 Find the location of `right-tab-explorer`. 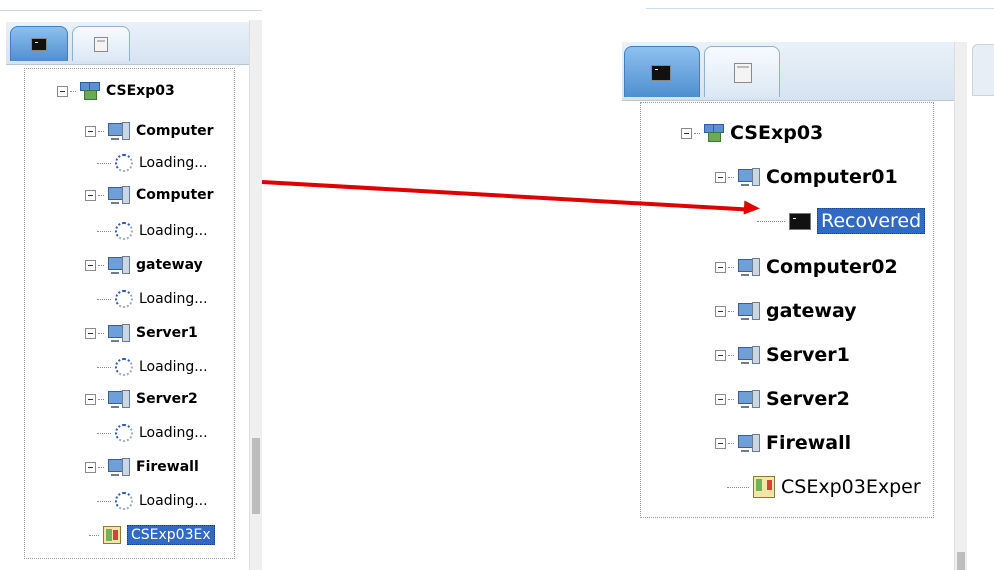

right-tab-explorer is located at coordinates (742, 71).